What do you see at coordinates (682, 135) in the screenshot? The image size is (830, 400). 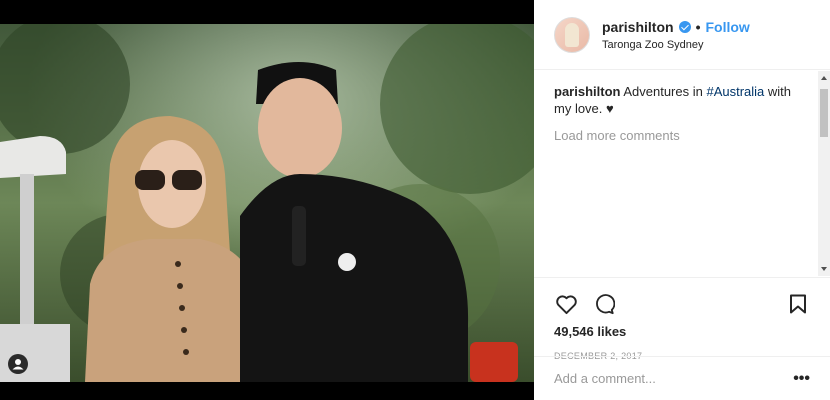 I see `load-more-comments-button: Load more comments` at bounding box center [682, 135].